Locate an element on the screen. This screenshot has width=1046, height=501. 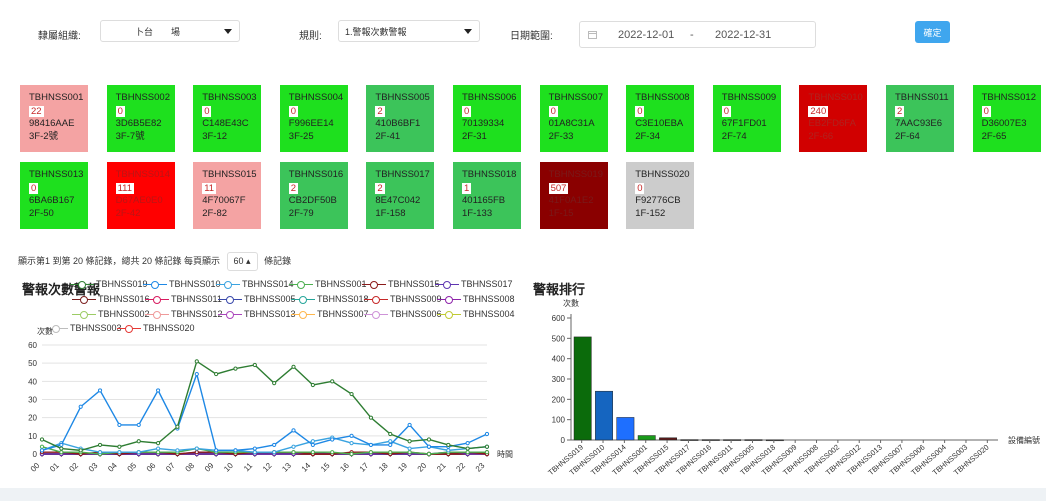
legend-item: TBHNSS012 is located at coordinates (184, 314).